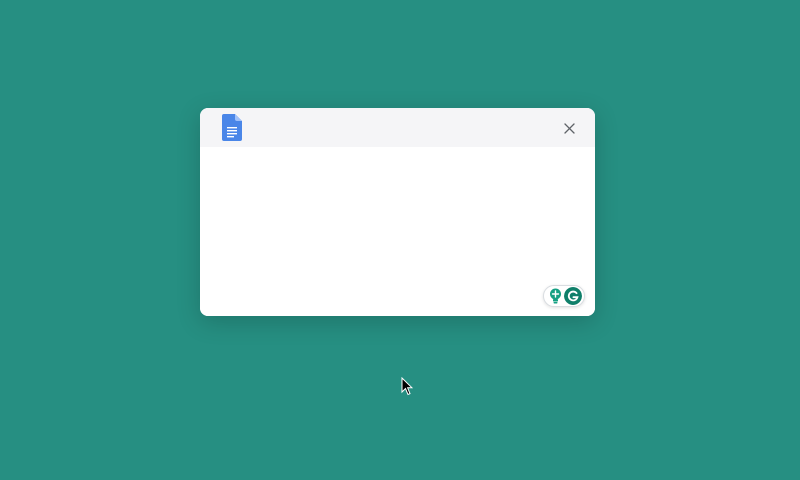  What do you see at coordinates (555, 296) in the screenshot?
I see `lightbulb-icon` at bounding box center [555, 296].